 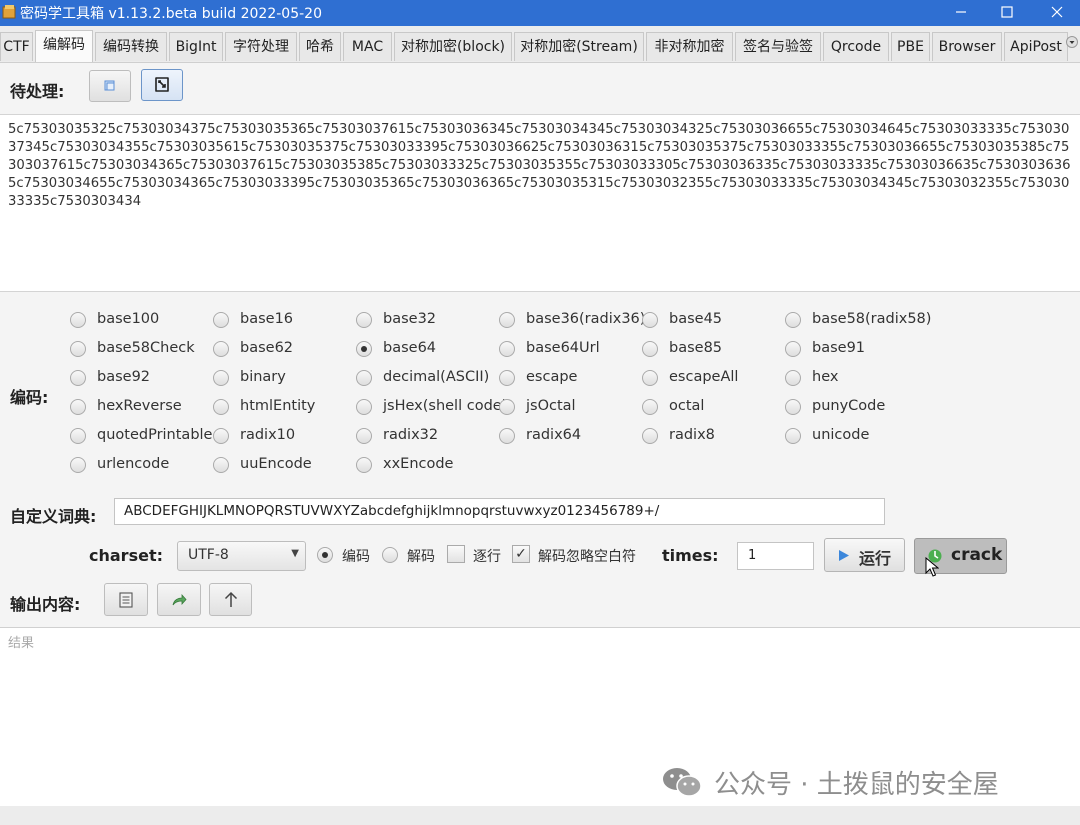 What do you see at coordinates (411, 435) in the screenshot?
I see `encoding-option-label: radix32` at bounding box center [411, 435].